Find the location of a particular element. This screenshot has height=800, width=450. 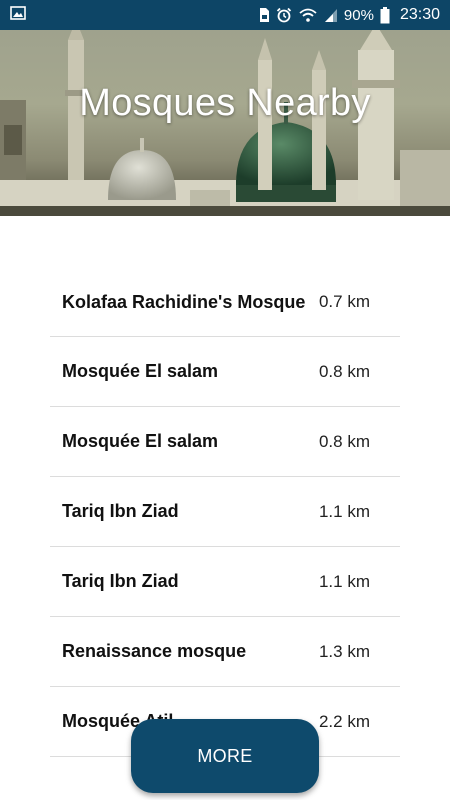

signal-icon is located at coordinates (331, 15).